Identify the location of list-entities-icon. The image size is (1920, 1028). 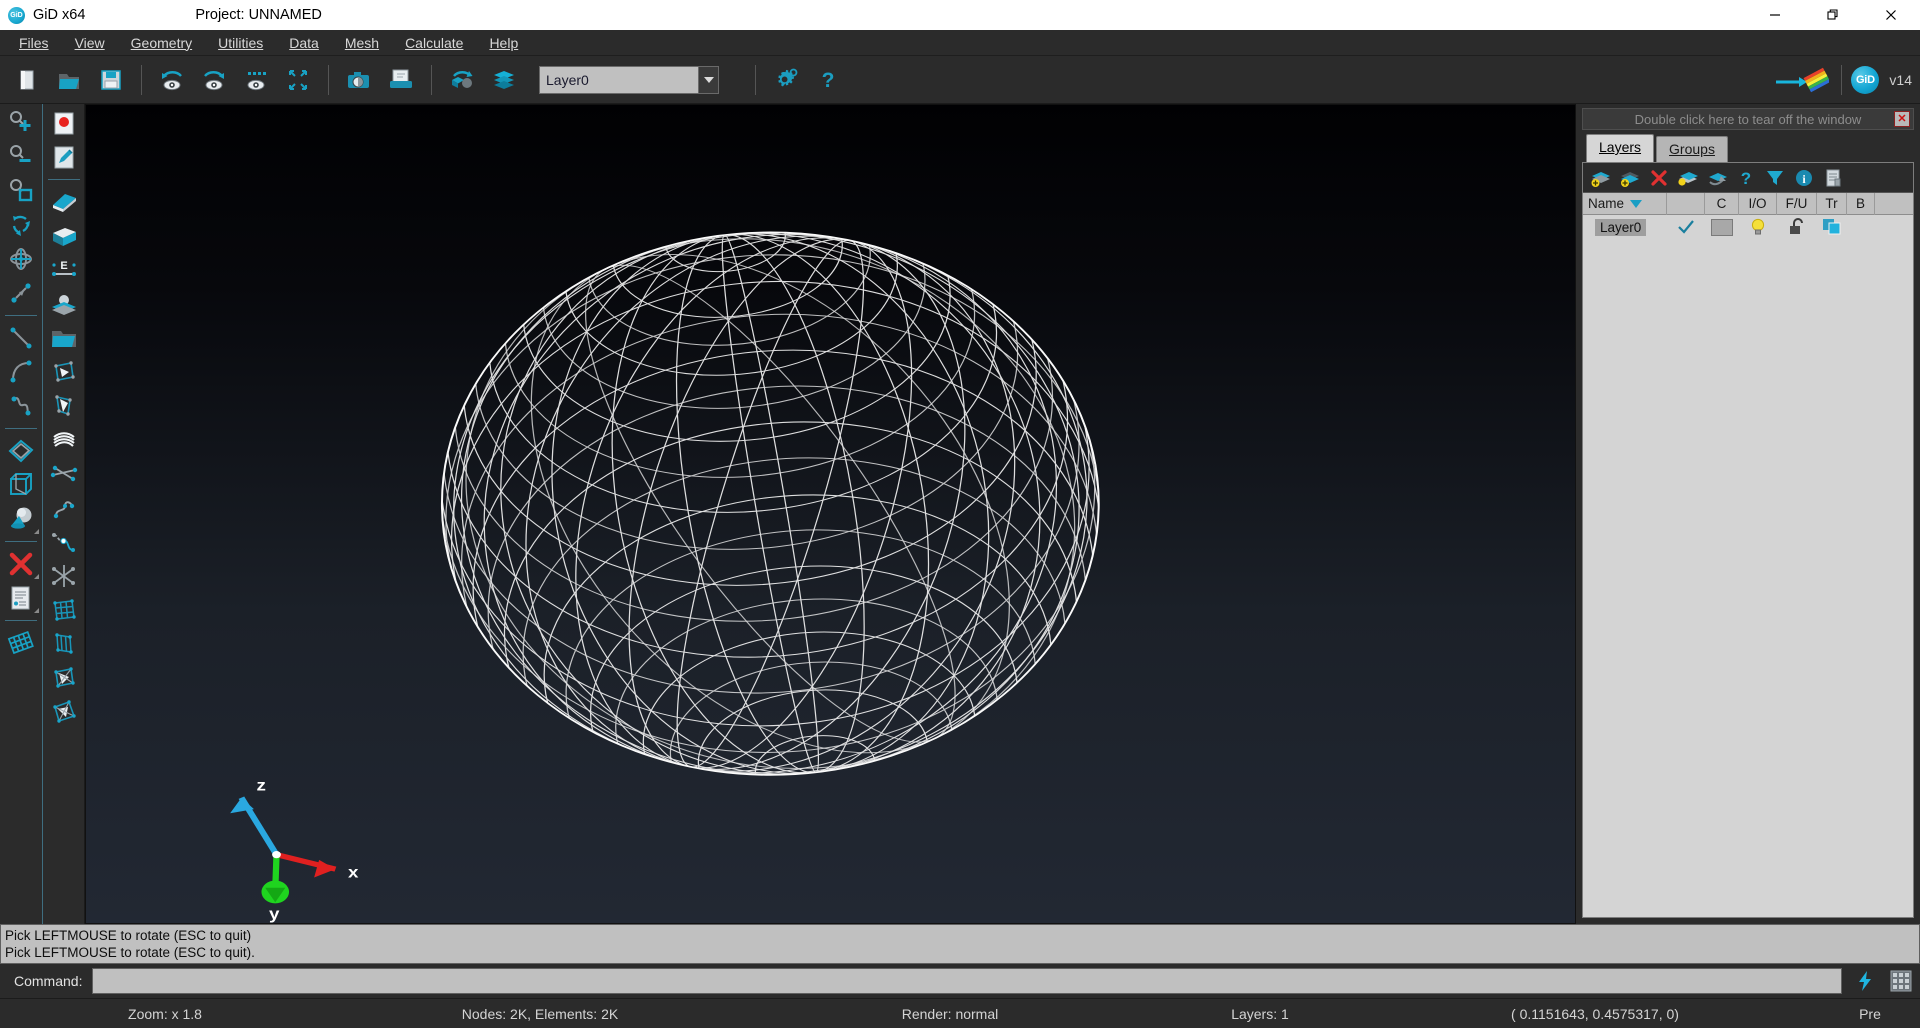
(21, 598).